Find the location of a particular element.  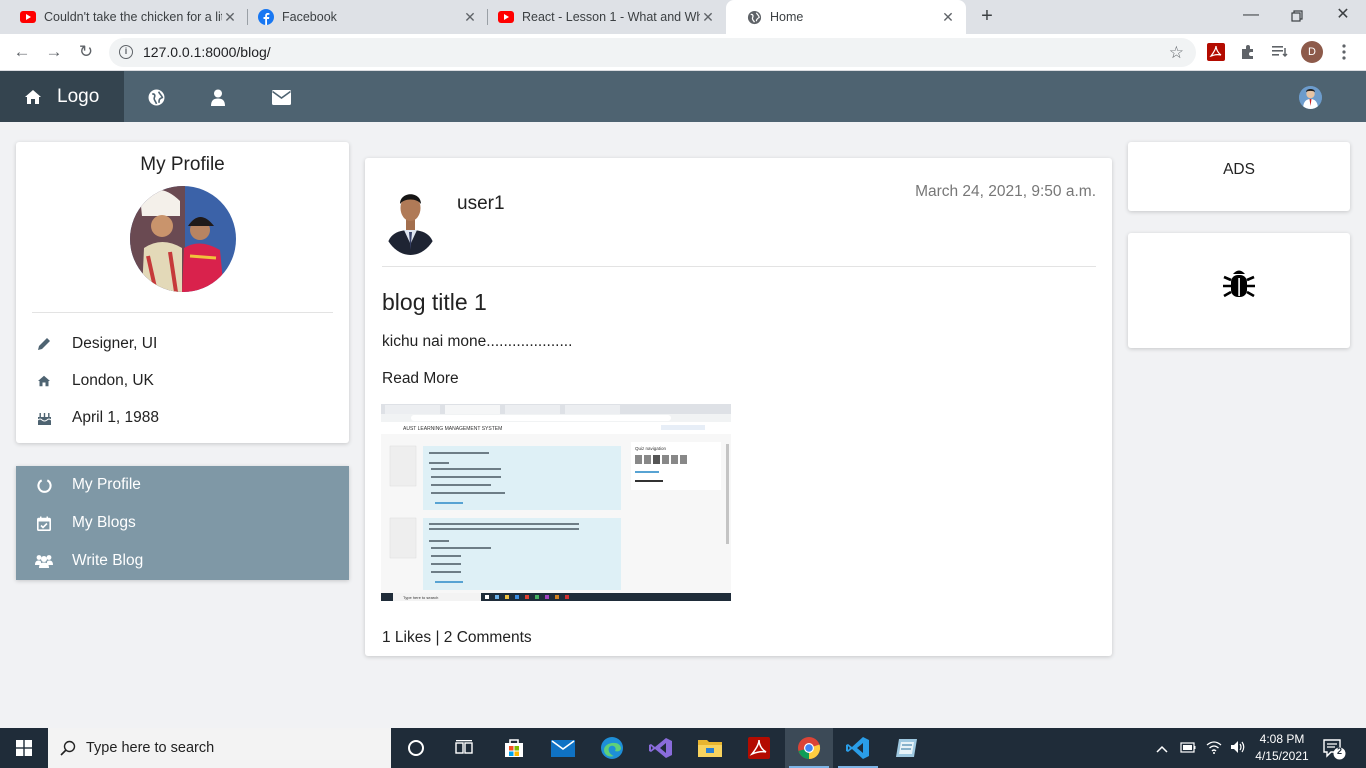

bookmark-star-icon: ☆ is located at coordinates (1176, 52).